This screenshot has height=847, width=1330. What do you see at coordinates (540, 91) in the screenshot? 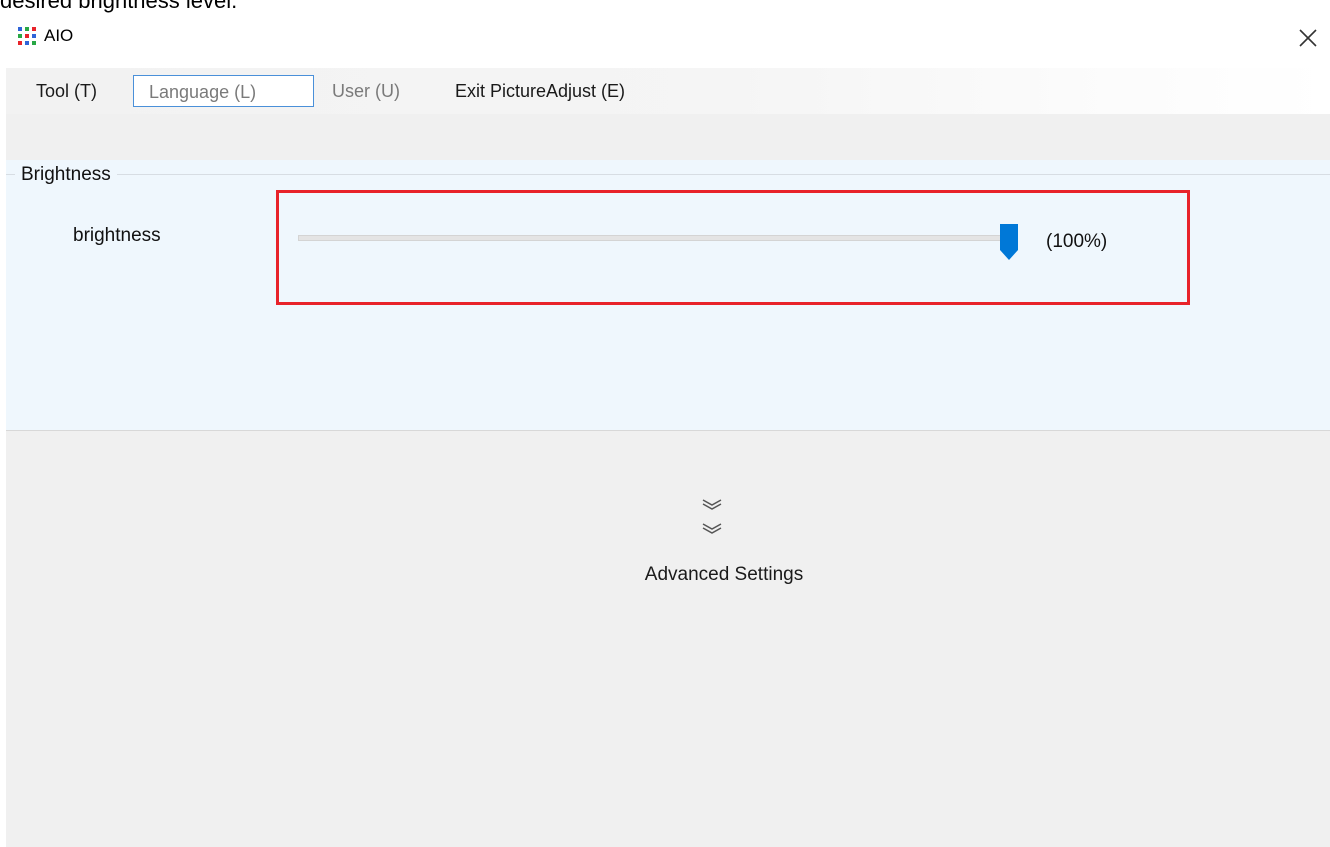
I see `menu-item-exit-picture-adjust: Exit PictureAdjust (E)` at bounding box center [540, 91].